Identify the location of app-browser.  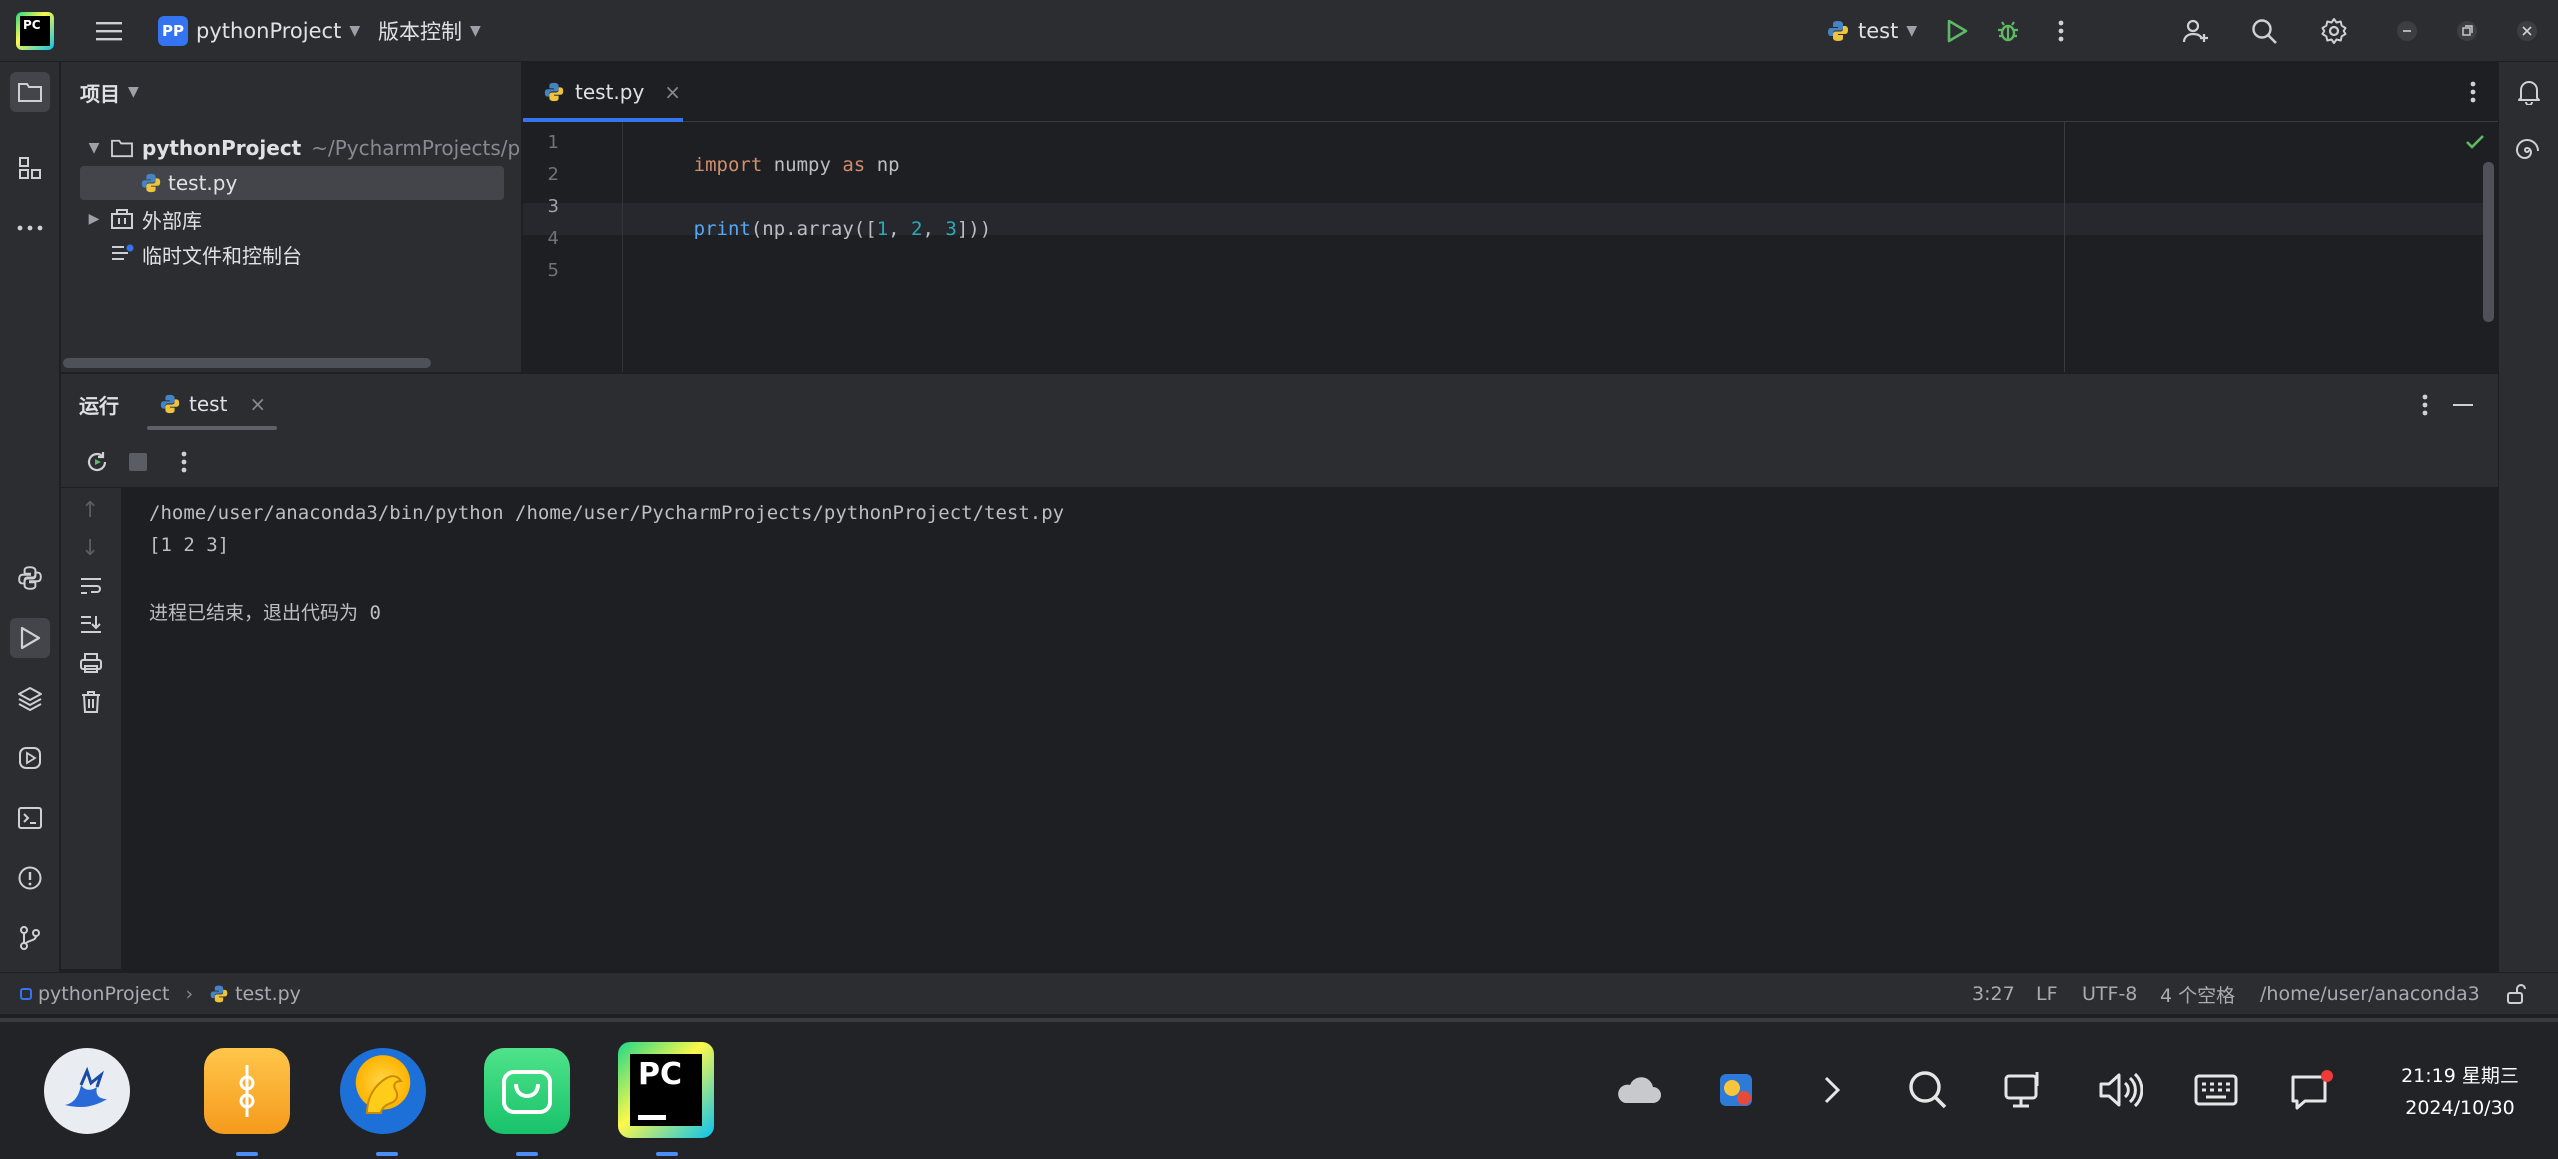
(383, 1091).